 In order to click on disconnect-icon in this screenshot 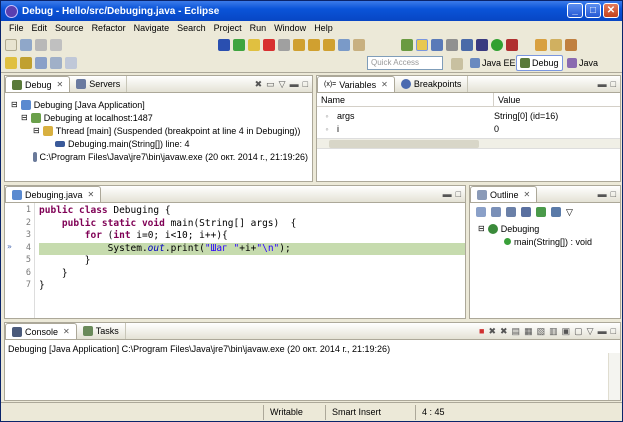, I will do `click(284, 45)`.